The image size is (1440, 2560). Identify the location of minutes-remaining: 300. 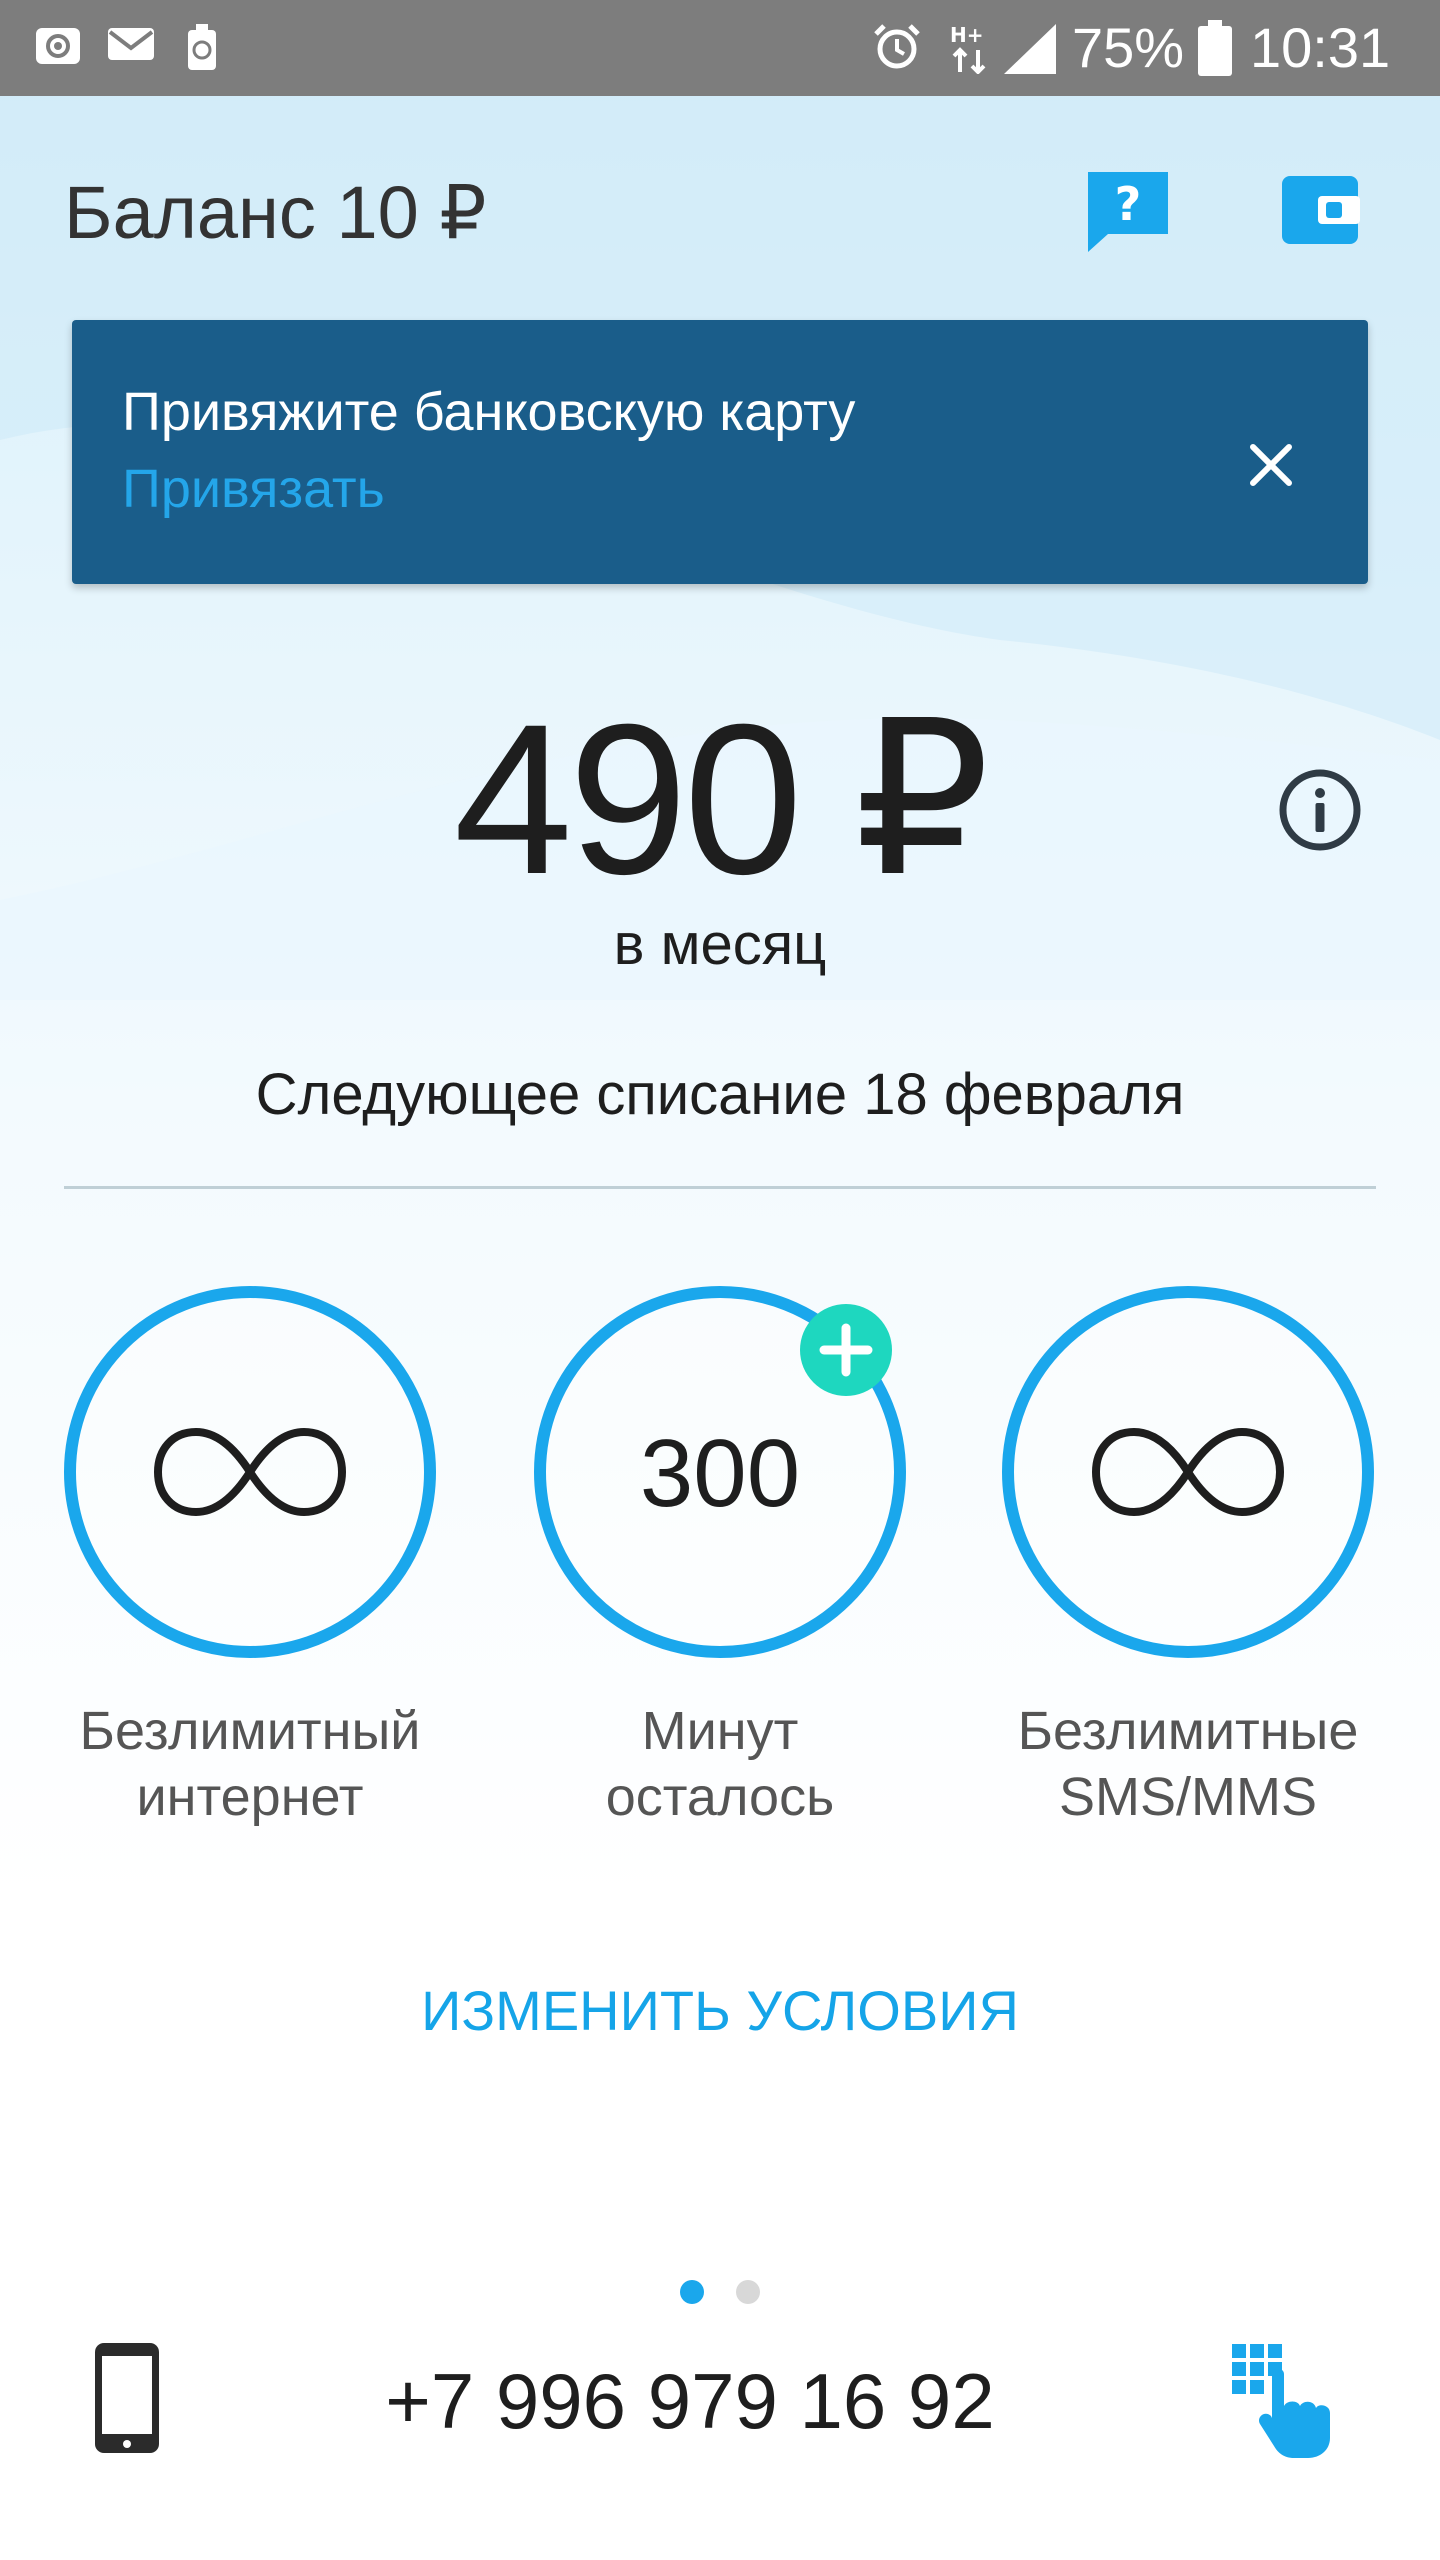
(720, 1473).